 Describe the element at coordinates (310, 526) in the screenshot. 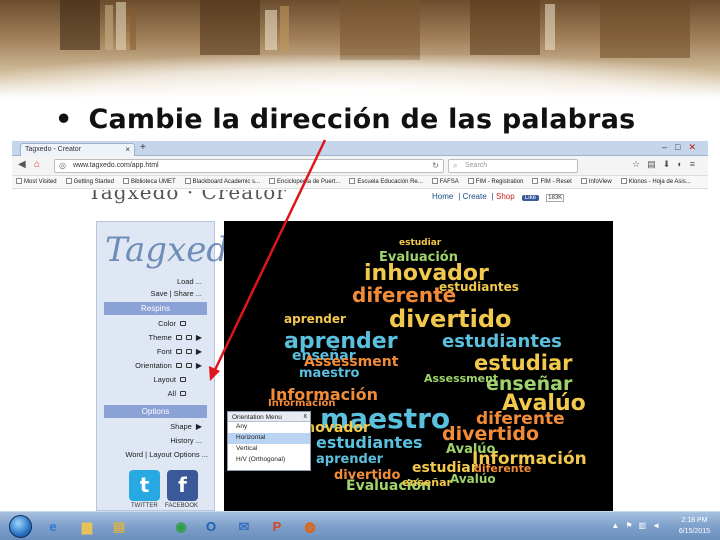

I see `firefox-icon: ◍` at that location.